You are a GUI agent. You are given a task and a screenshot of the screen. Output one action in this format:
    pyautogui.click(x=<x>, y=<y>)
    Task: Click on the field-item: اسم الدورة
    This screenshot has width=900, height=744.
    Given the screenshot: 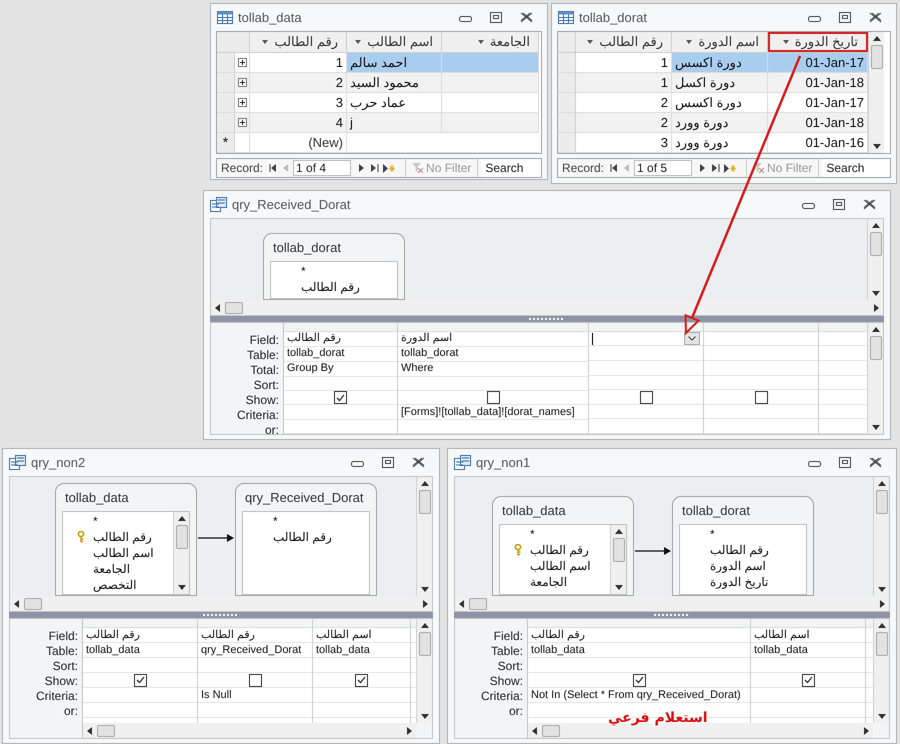 What is the action you would take?
    pyautogui.click(x=724, y=566)
    